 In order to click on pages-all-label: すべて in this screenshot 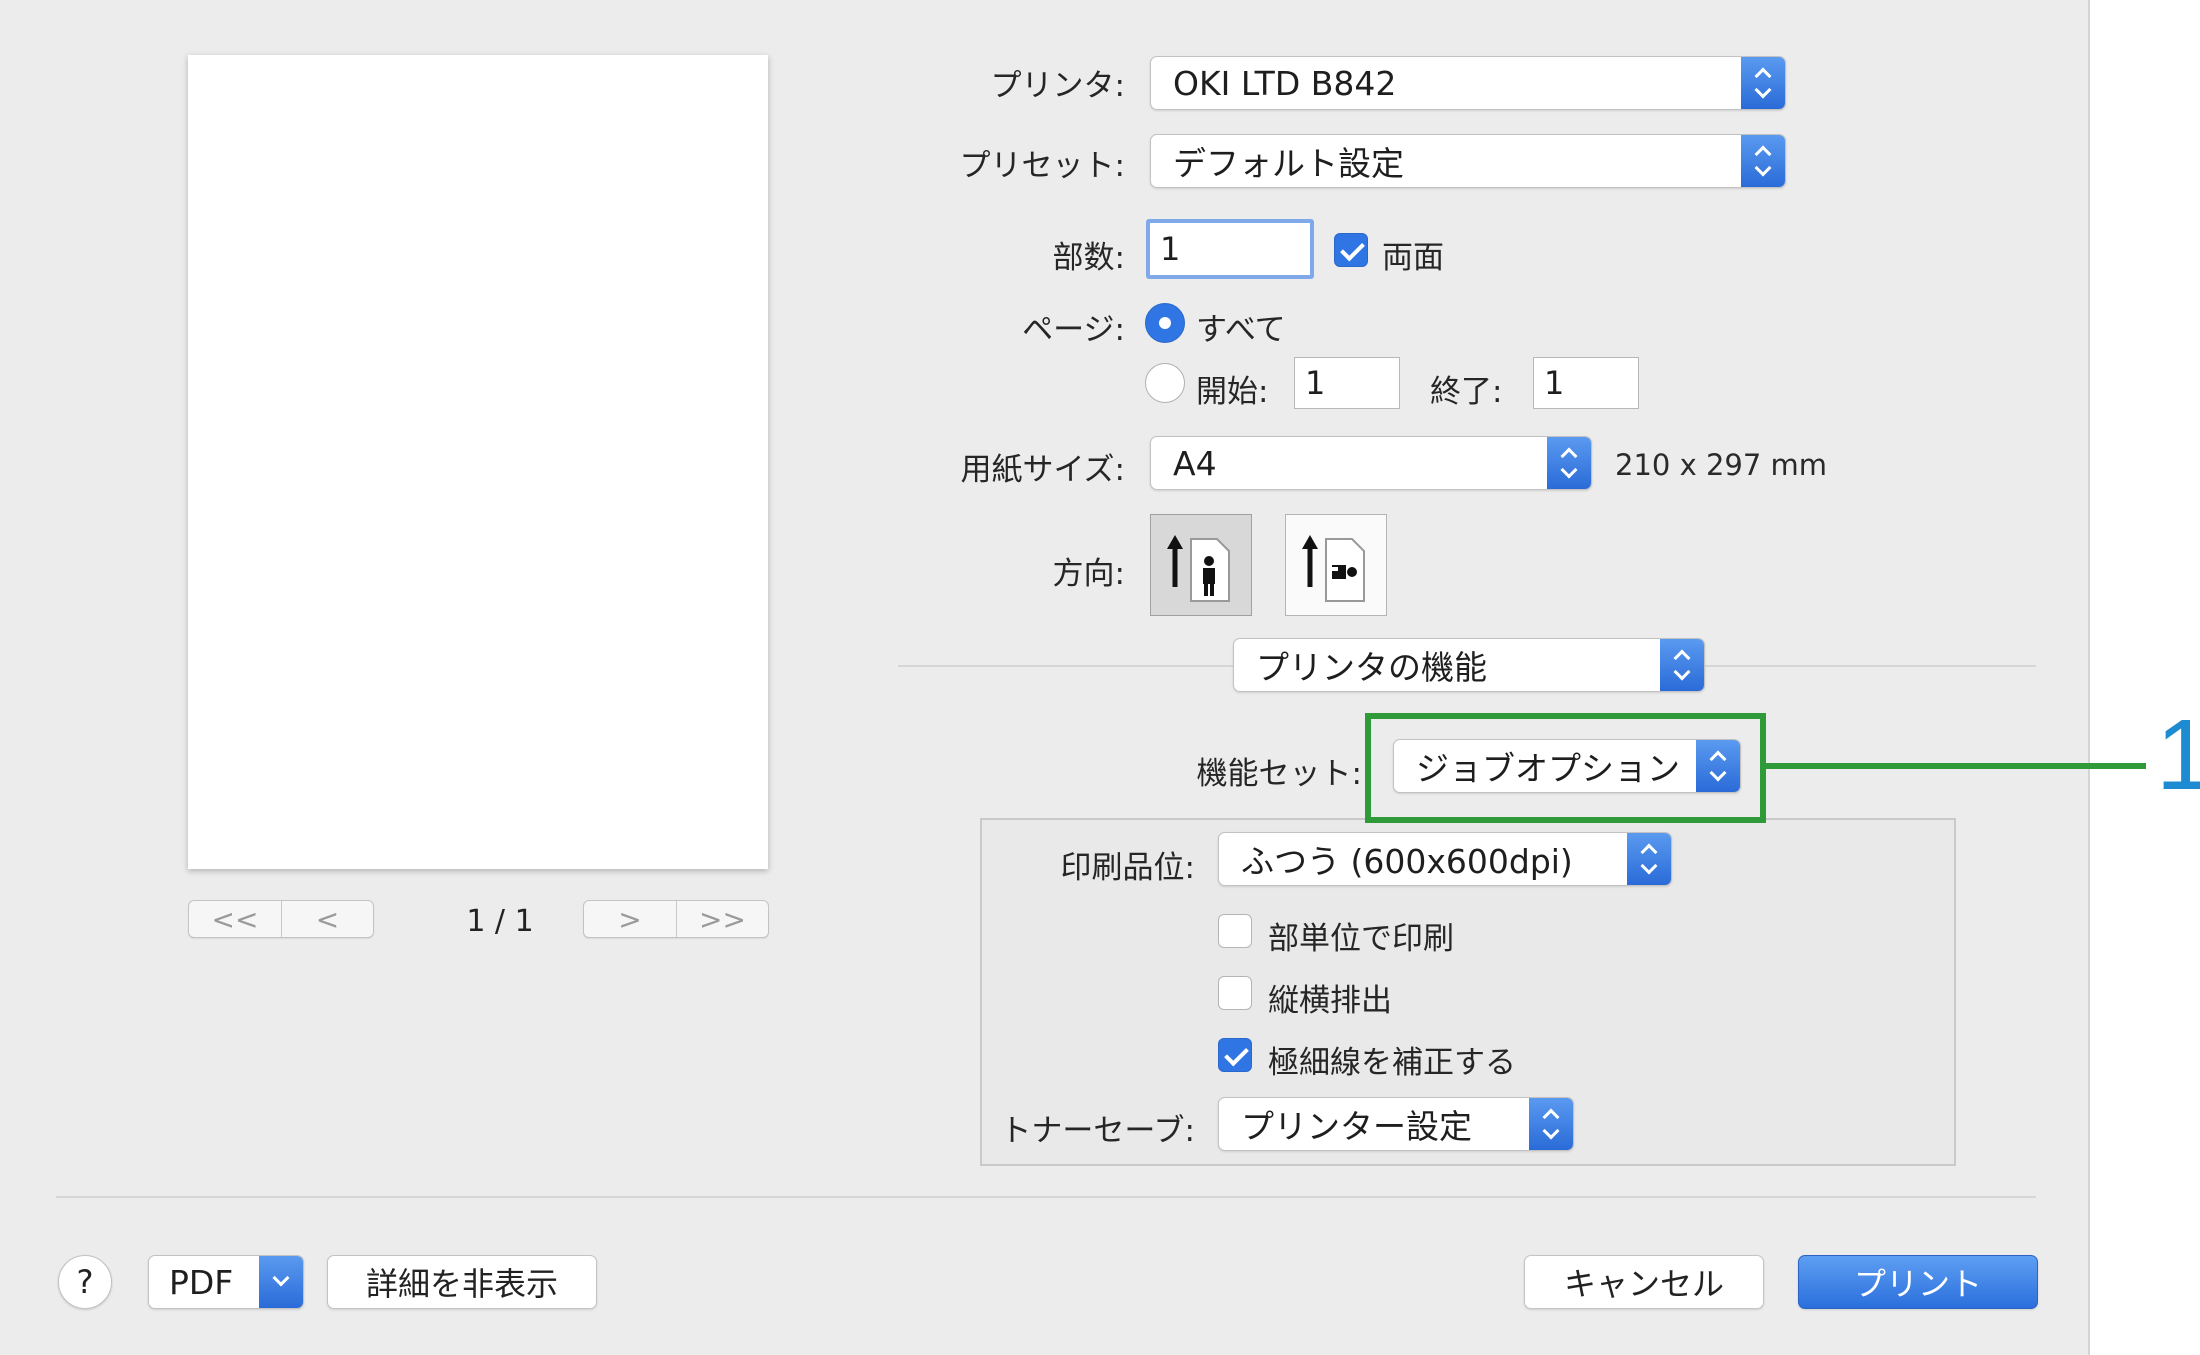, I will do `click(1241, 330)`.